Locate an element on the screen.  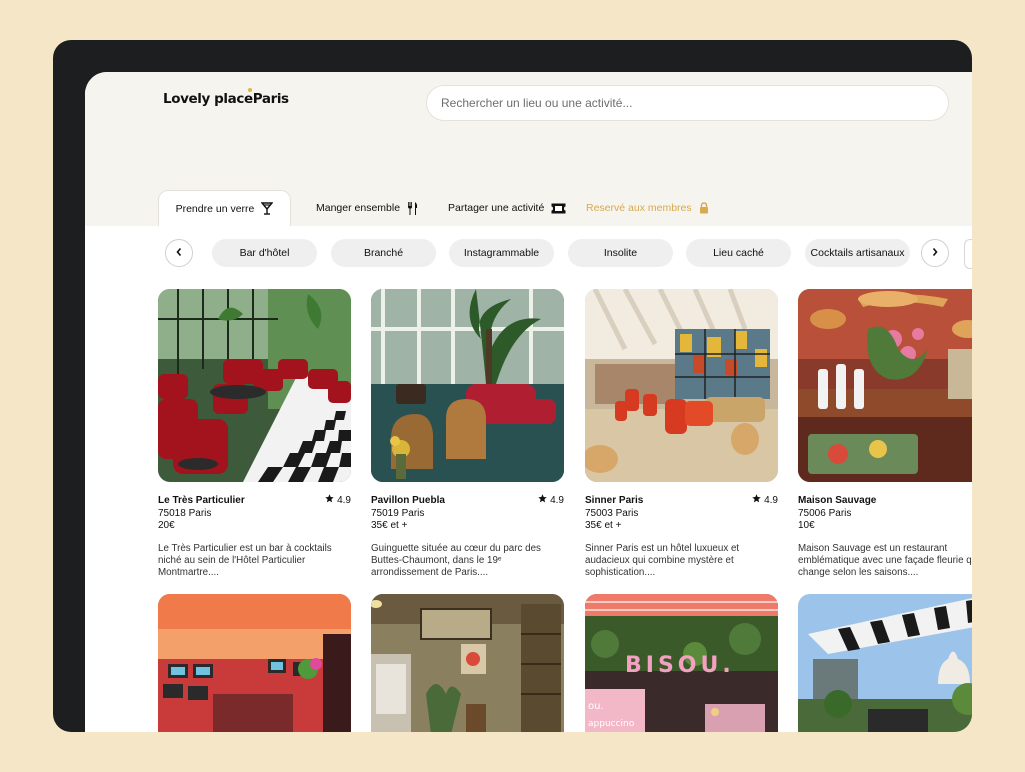
tab-label: Manger ensemble is located at coordinates (358, 208).